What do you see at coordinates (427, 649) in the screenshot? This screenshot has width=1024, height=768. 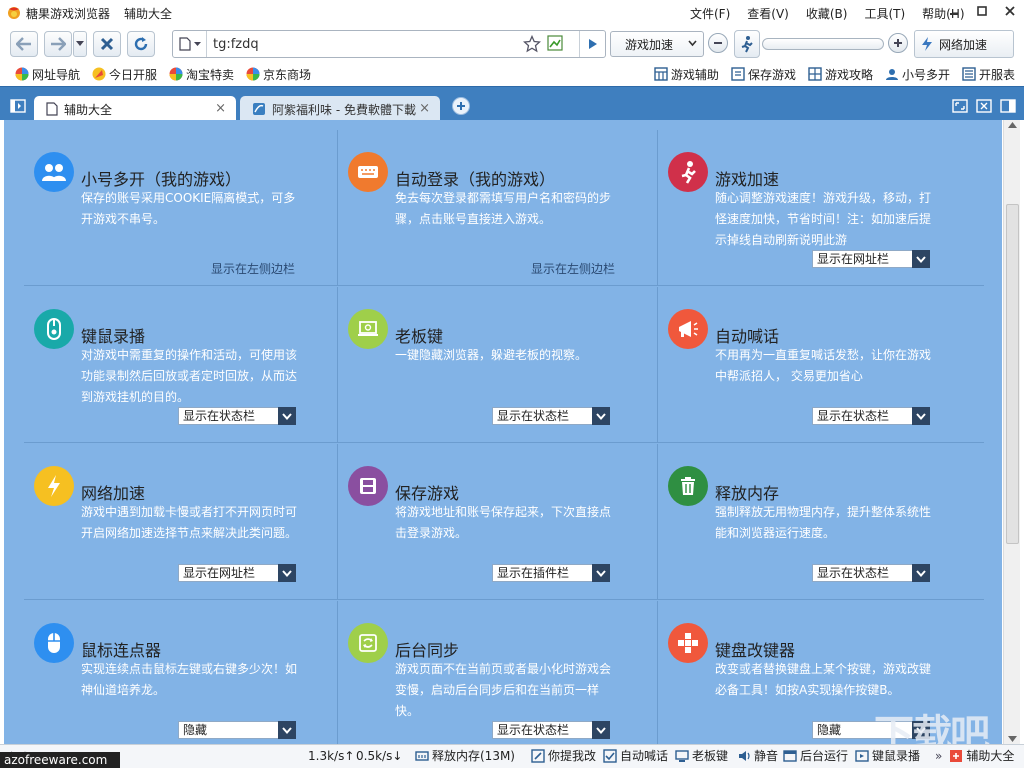 I see `feature-title: 后台同步` at bounding box center [427, 649].